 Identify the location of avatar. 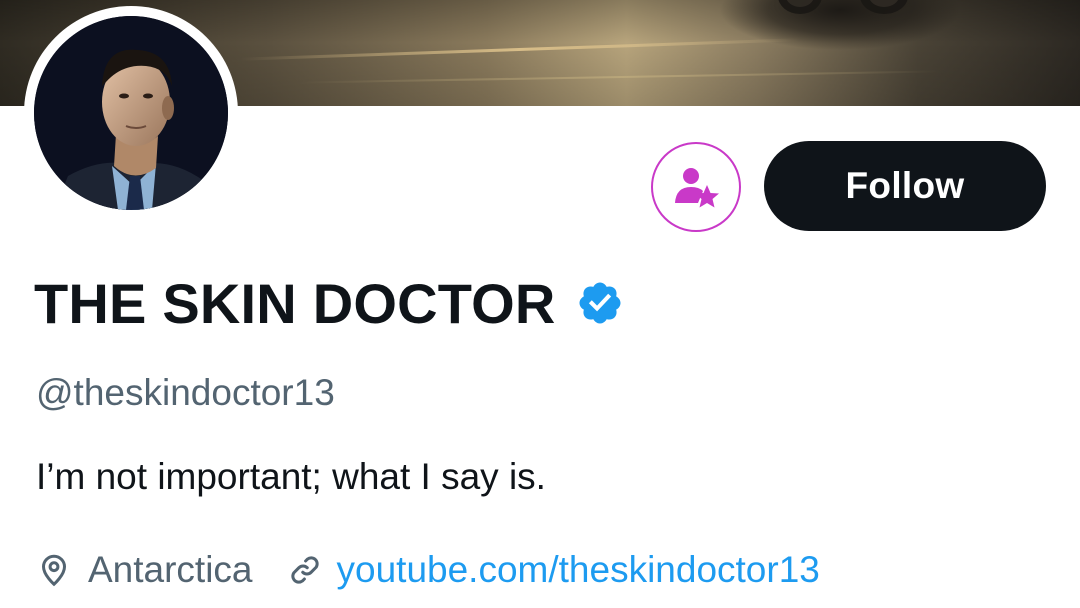
(131, 113).